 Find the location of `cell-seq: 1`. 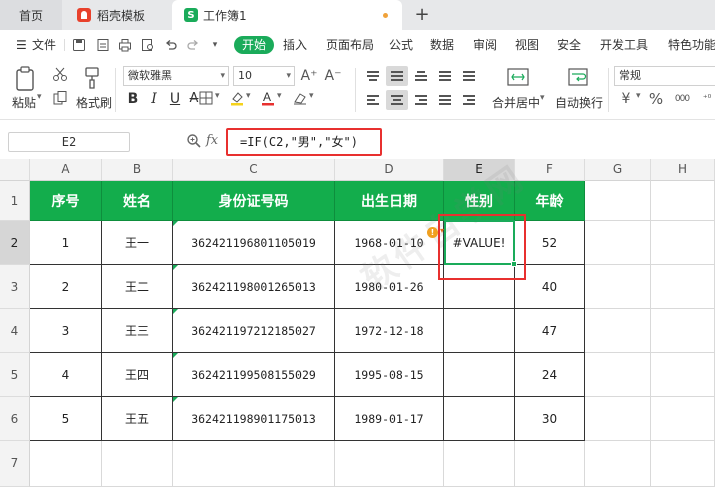

cell-seq: 1 is located at coordinates (66, 243).